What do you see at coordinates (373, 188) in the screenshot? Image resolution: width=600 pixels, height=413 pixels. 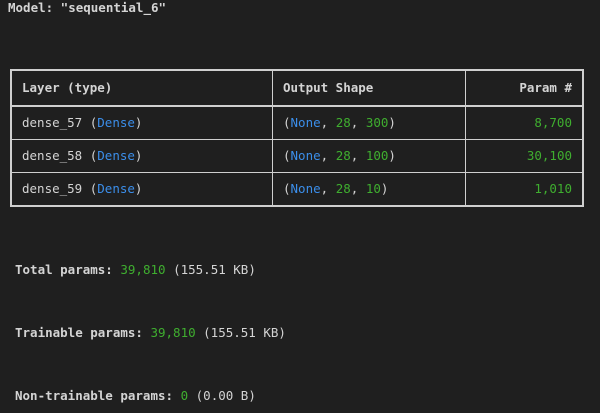 I see `shape-dim-2: 10` at bounding box center [373, 188].